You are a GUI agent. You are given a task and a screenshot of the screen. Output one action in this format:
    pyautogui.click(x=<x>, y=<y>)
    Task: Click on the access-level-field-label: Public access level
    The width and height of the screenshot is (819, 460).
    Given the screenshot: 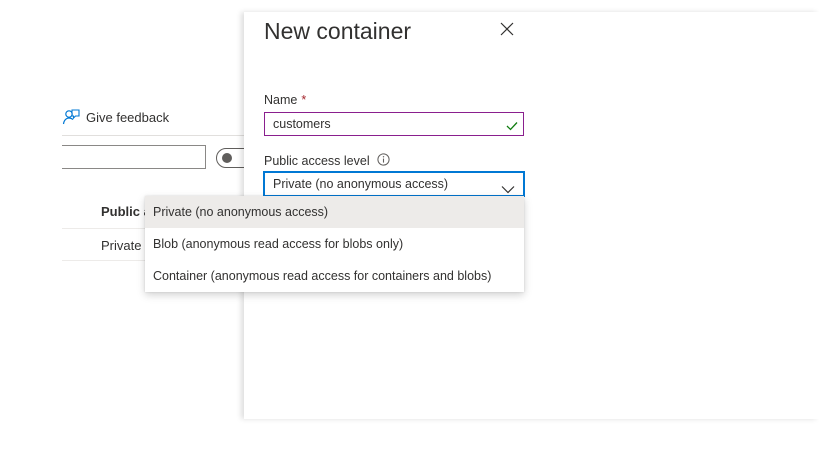 What is the action you would take?
    pyautogui.click(x=327, y=161)
    